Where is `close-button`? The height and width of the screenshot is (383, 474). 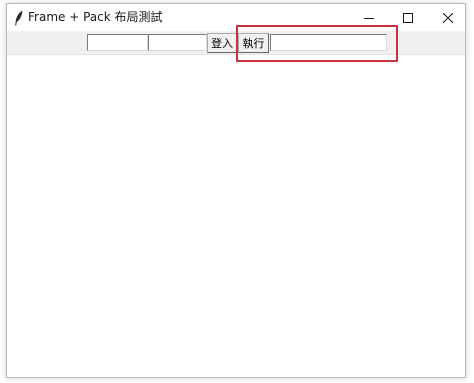
close-button is located at coordinates (448, 17).